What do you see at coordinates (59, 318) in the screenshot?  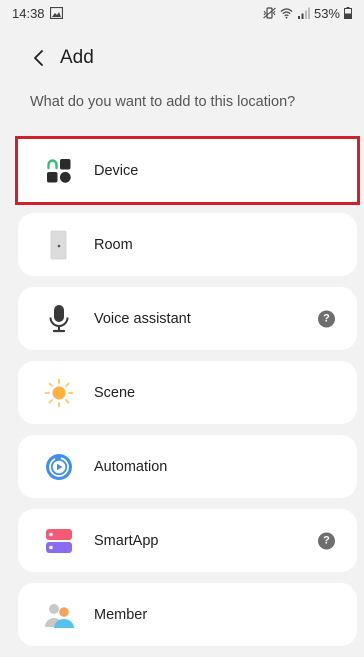 I see `microphone-icon` at bounding box center [59, 318].